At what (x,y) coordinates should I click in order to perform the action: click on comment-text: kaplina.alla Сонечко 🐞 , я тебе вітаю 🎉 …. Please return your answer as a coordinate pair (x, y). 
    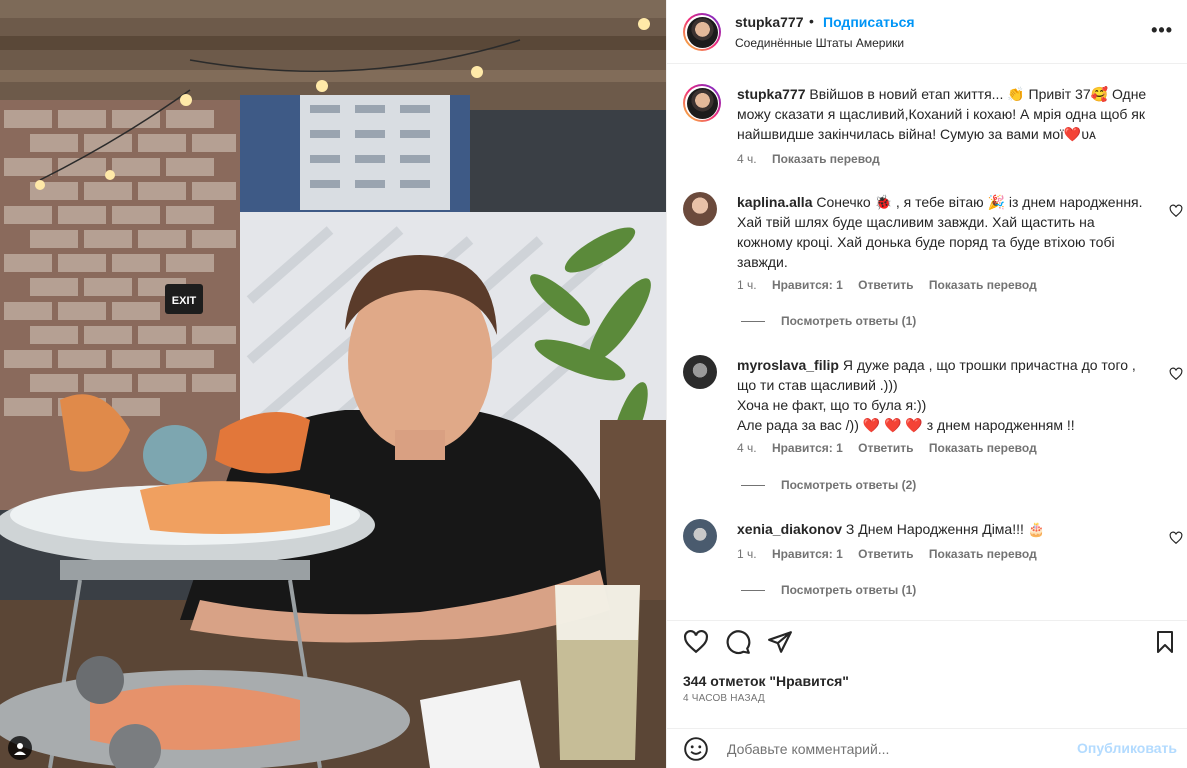
    Looking at the image, I should click on (940, 232).